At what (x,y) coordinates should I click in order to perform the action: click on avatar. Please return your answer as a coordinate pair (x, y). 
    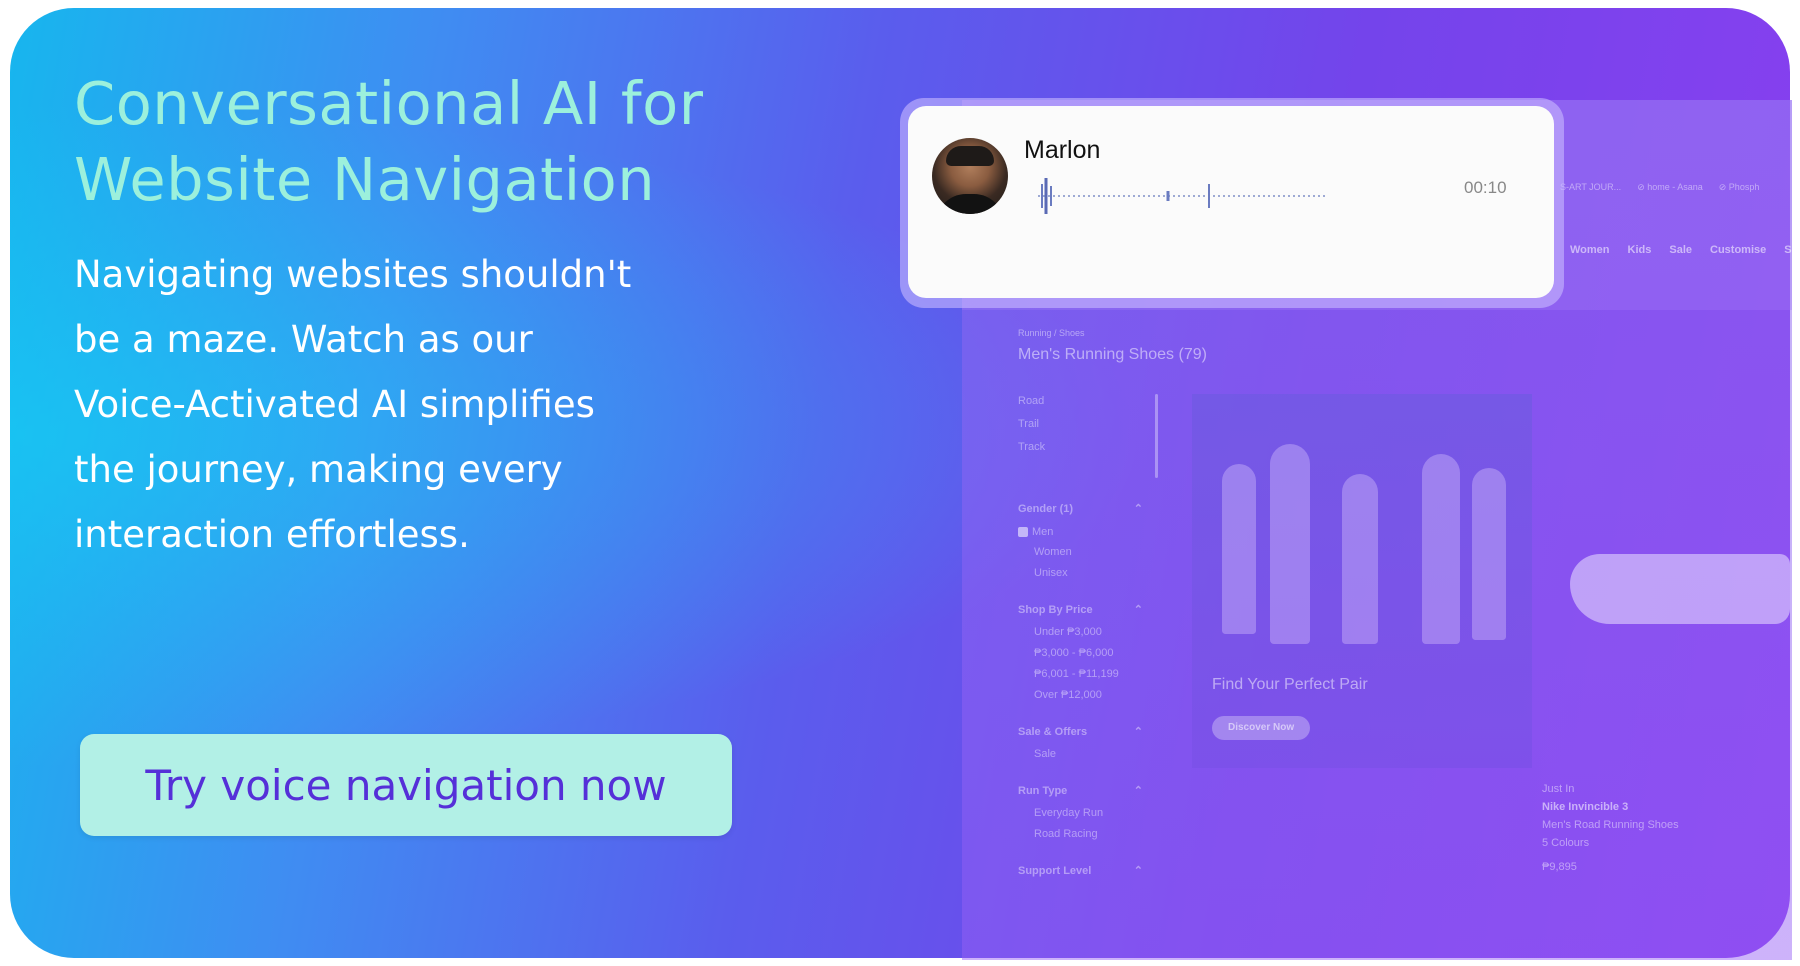
    Looking at the image, I should click on (970, 176).